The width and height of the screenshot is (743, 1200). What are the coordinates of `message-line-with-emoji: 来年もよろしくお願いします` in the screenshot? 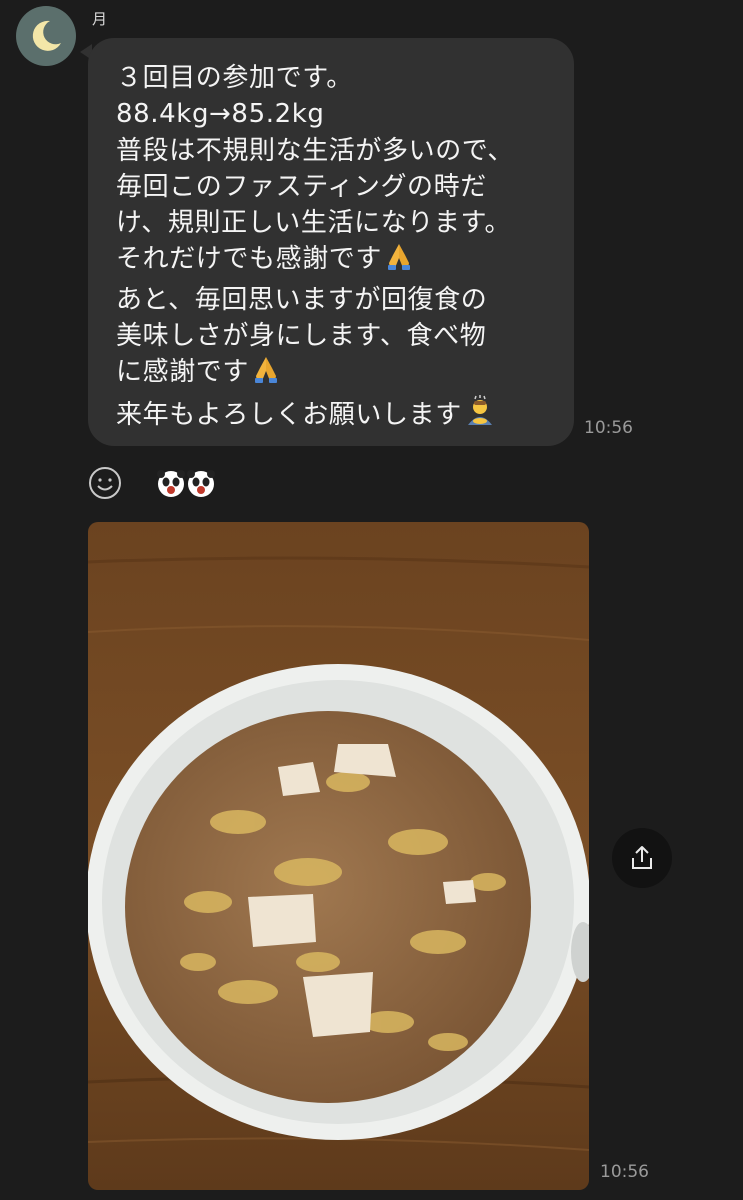 It's located at (337, 415).